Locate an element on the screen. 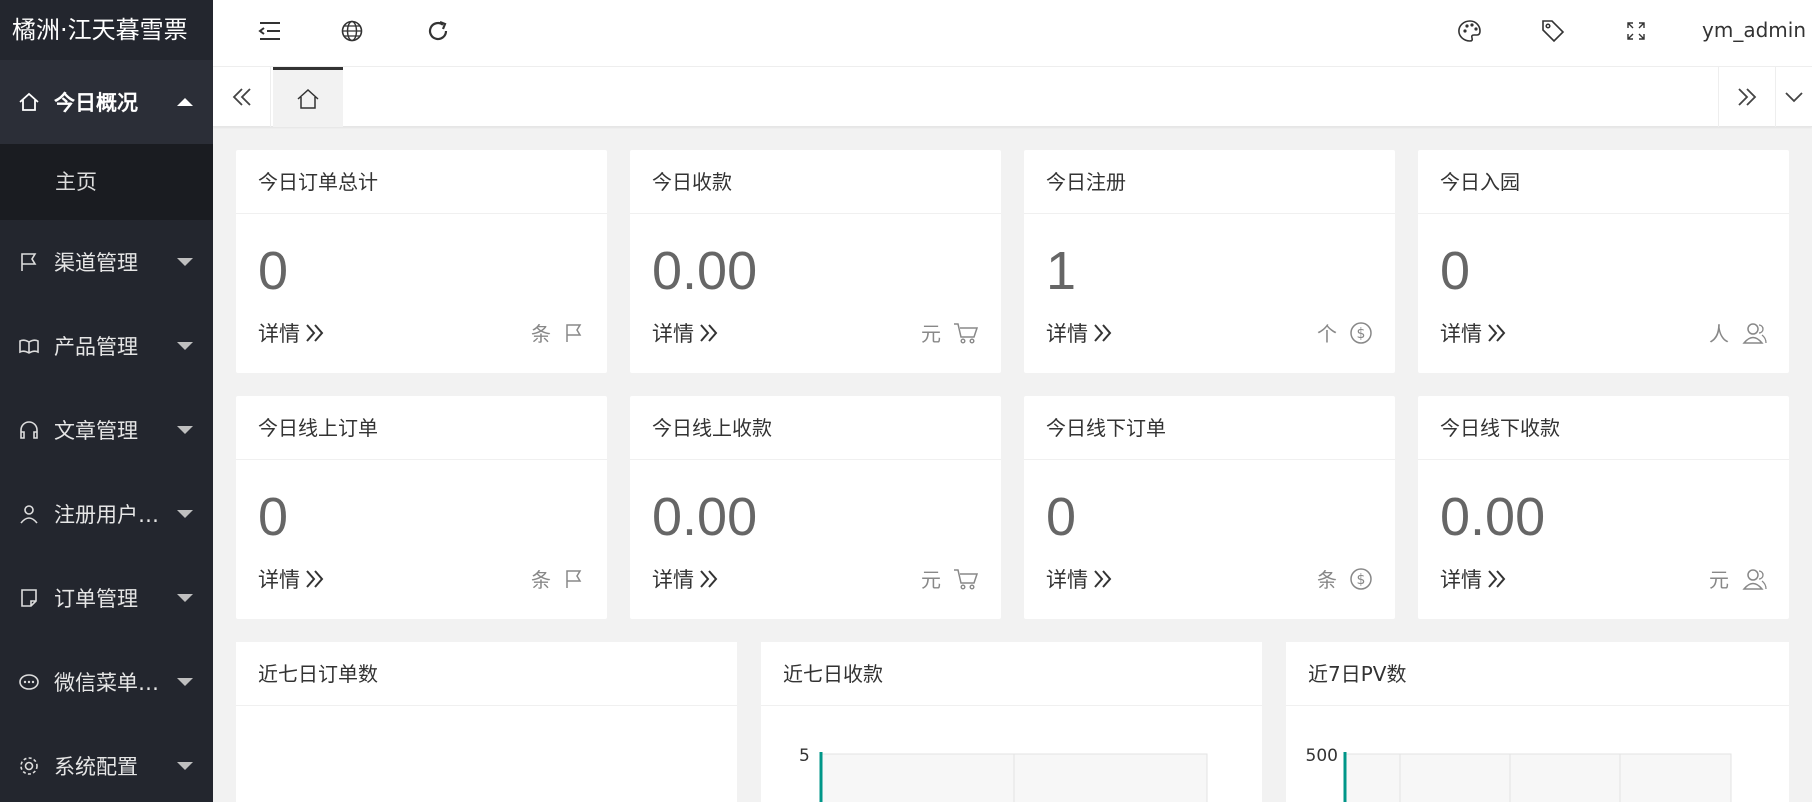  fullscreen-icon is located at coordinates (1636, 31).